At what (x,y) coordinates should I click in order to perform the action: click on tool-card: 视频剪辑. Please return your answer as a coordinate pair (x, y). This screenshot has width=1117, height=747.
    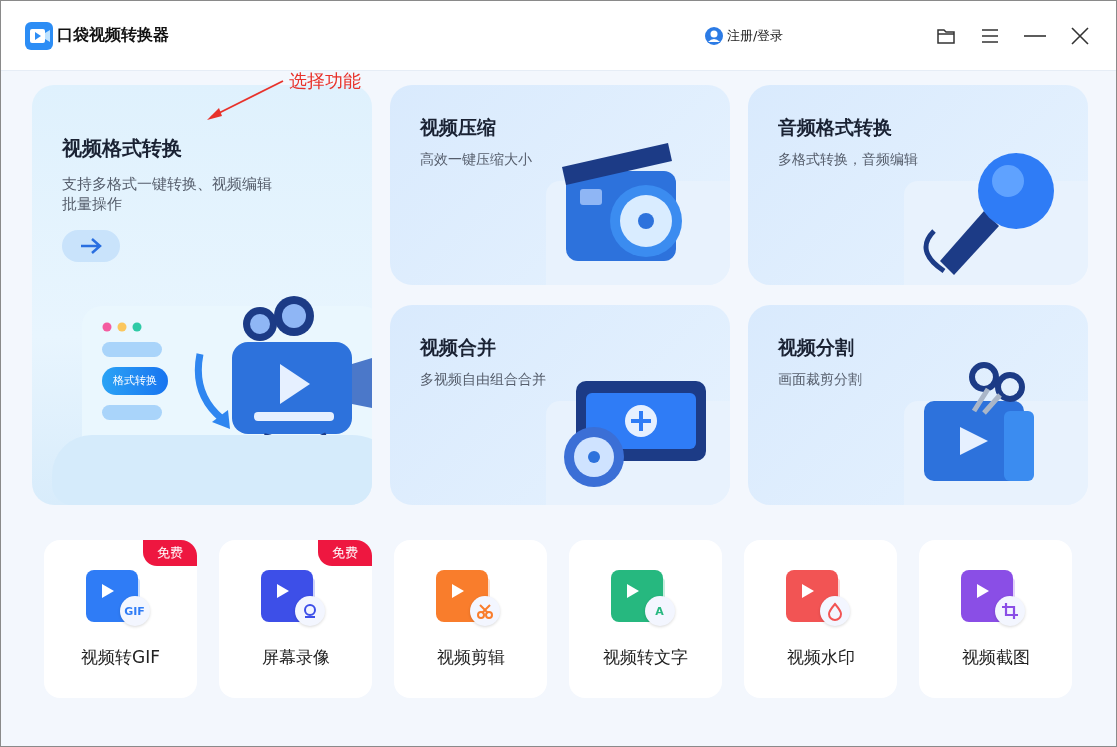
    Looking at the image, I should click on (470, 619).